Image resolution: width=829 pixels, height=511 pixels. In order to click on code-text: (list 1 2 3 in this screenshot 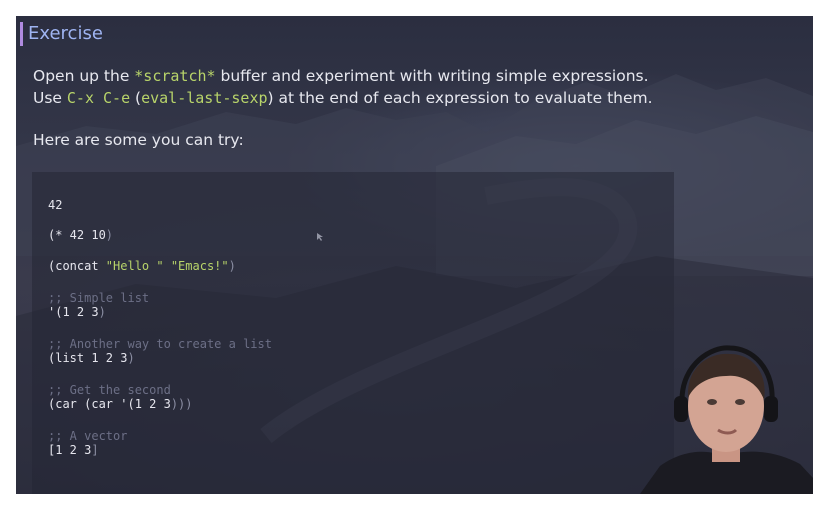, I will do `click(88, 358)`.